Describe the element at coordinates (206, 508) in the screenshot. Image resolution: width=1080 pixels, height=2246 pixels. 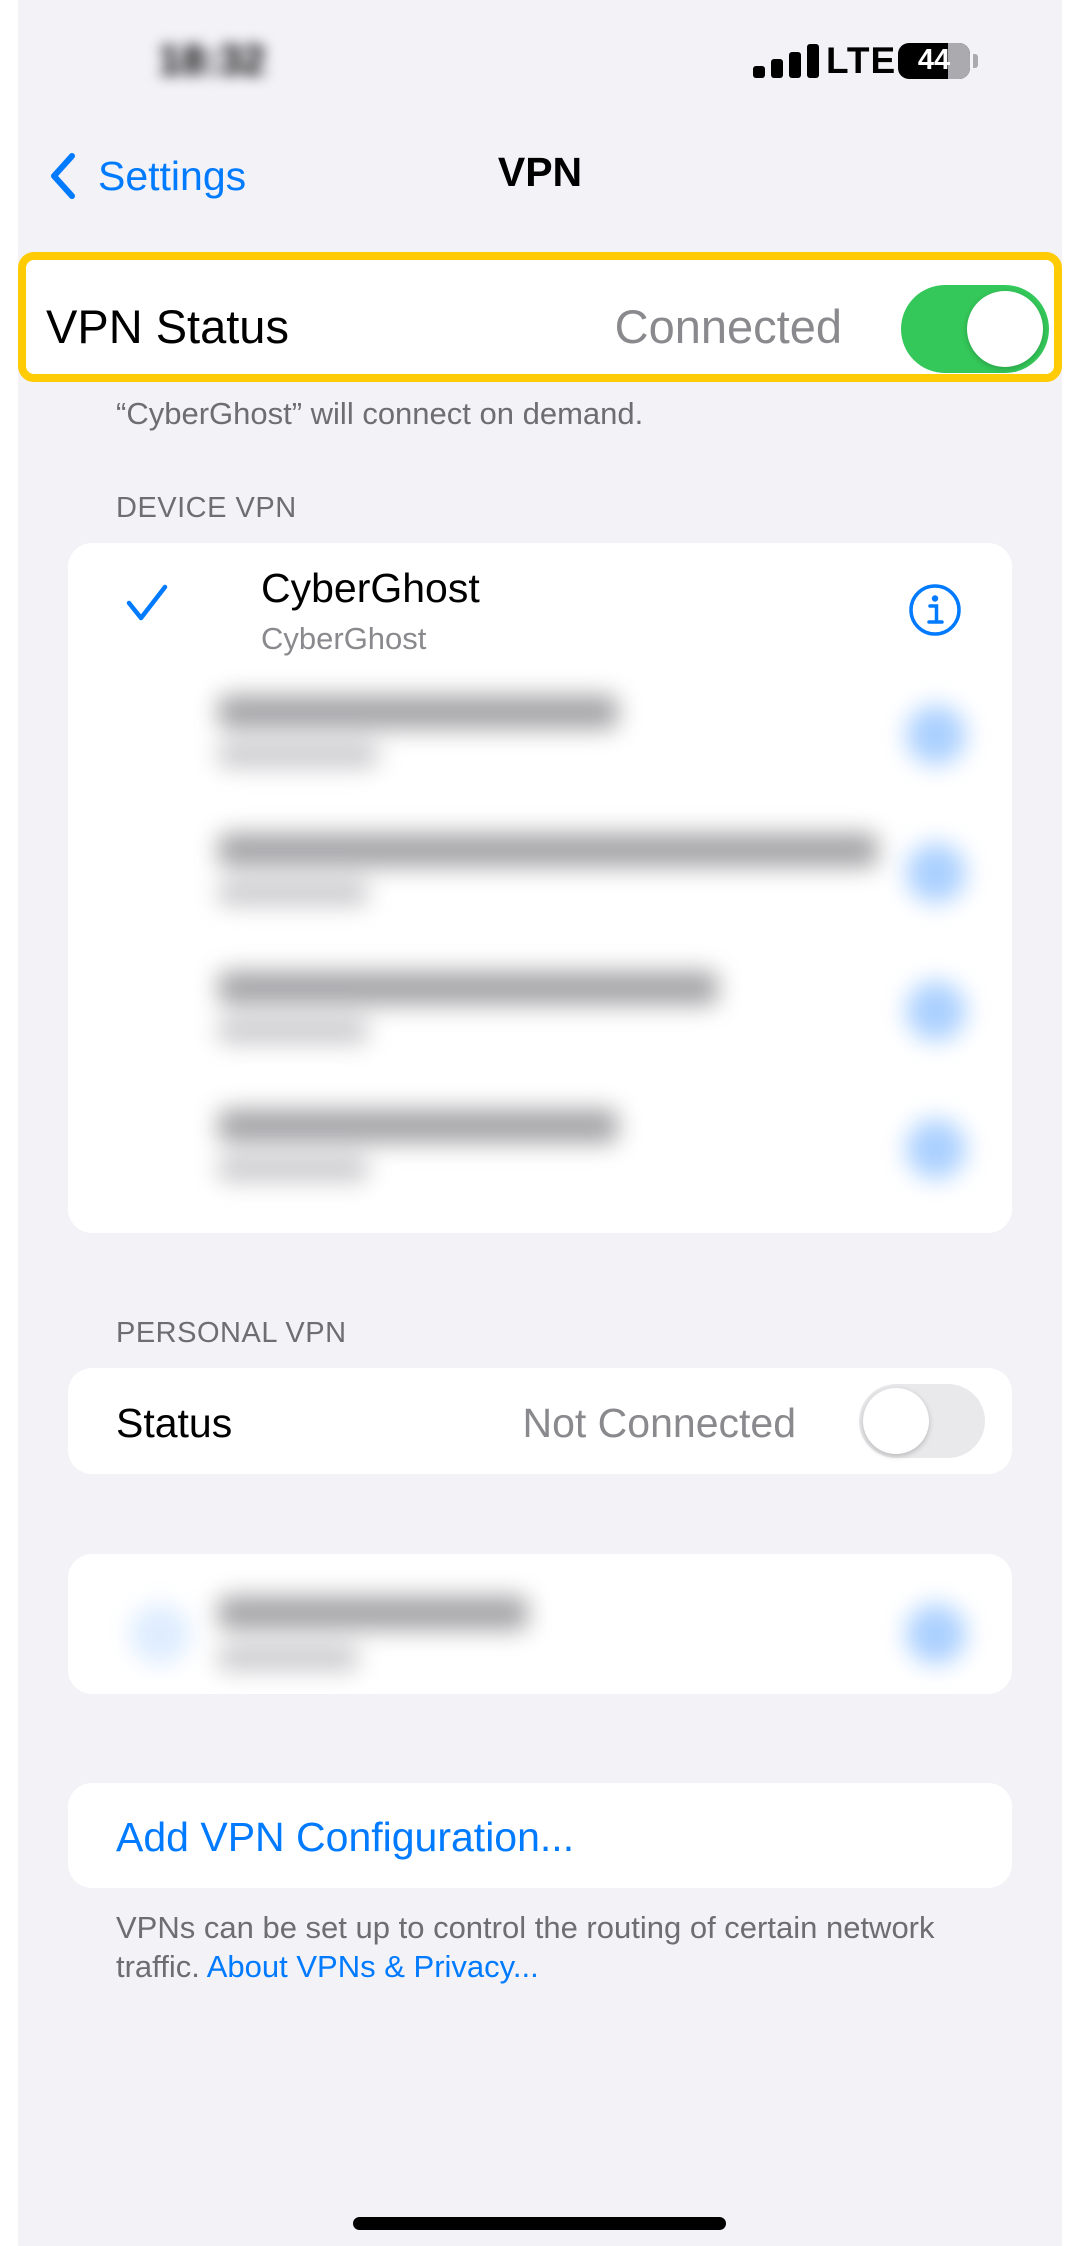
I see `device-vpn-header: DEVICE VPN` at that location.